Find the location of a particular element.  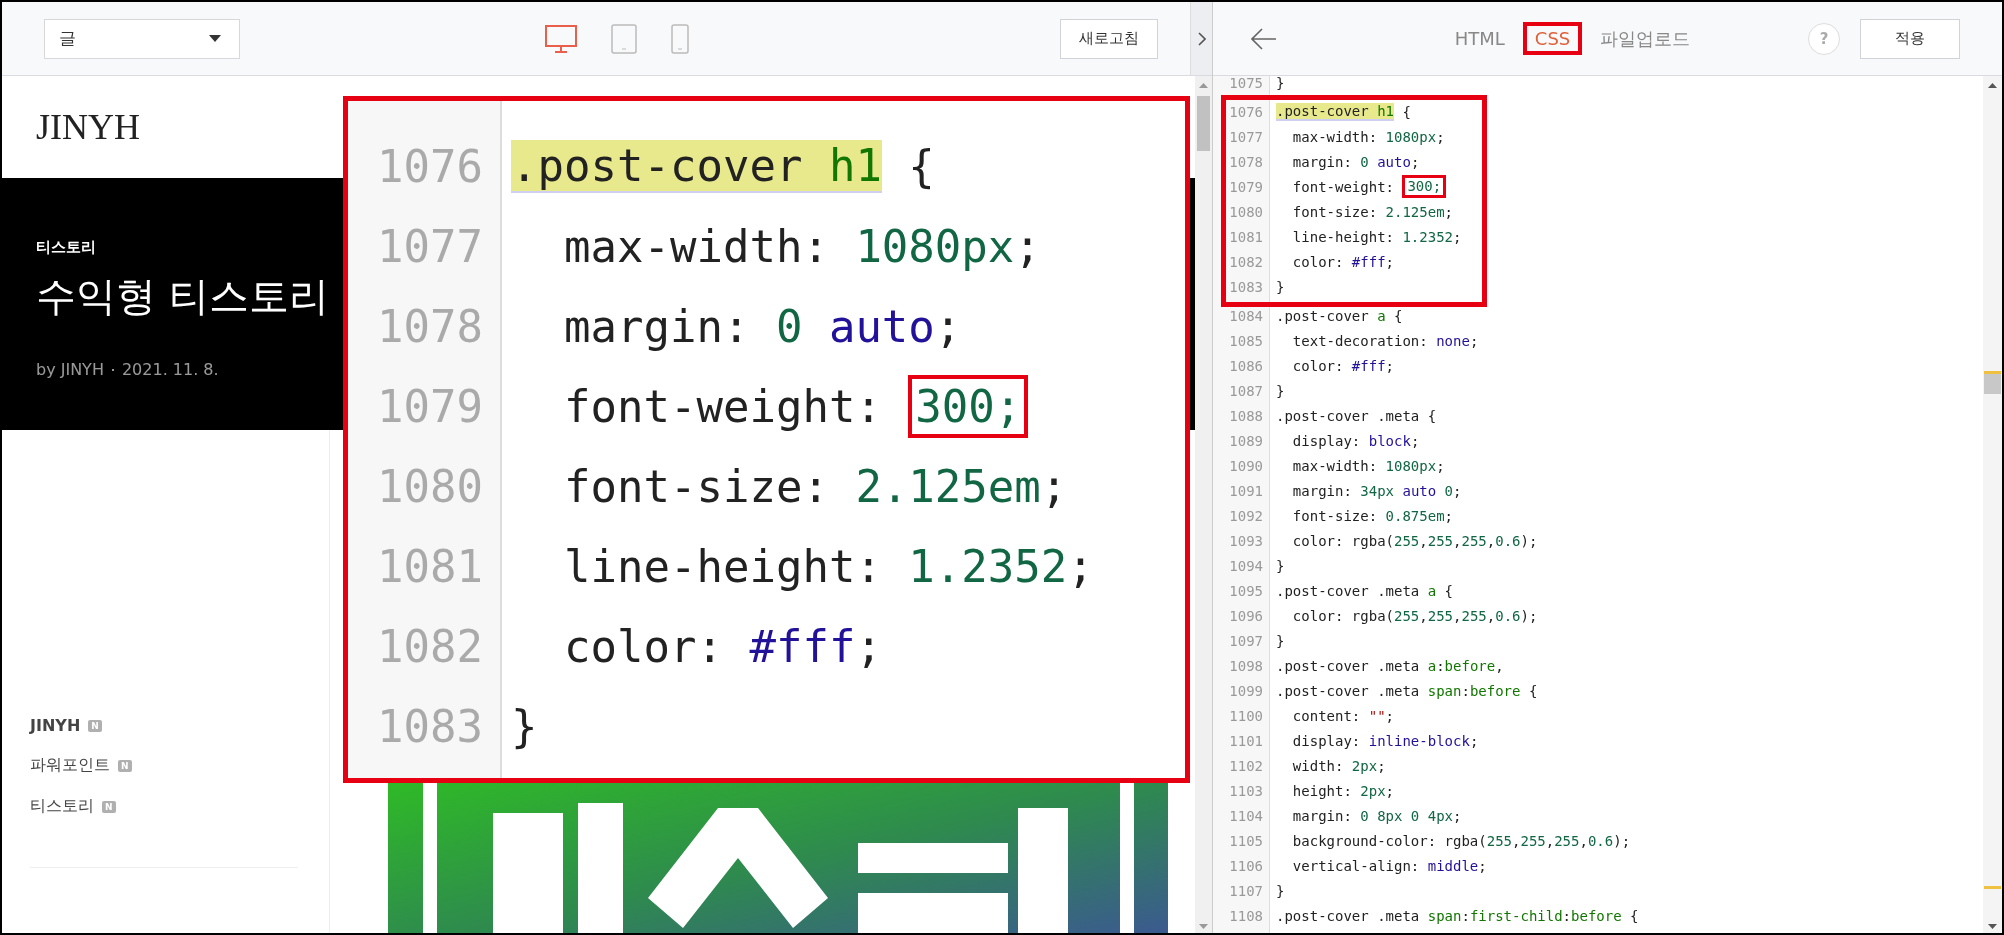

code-line: content: ""; is located at coordinates (1342, 716).